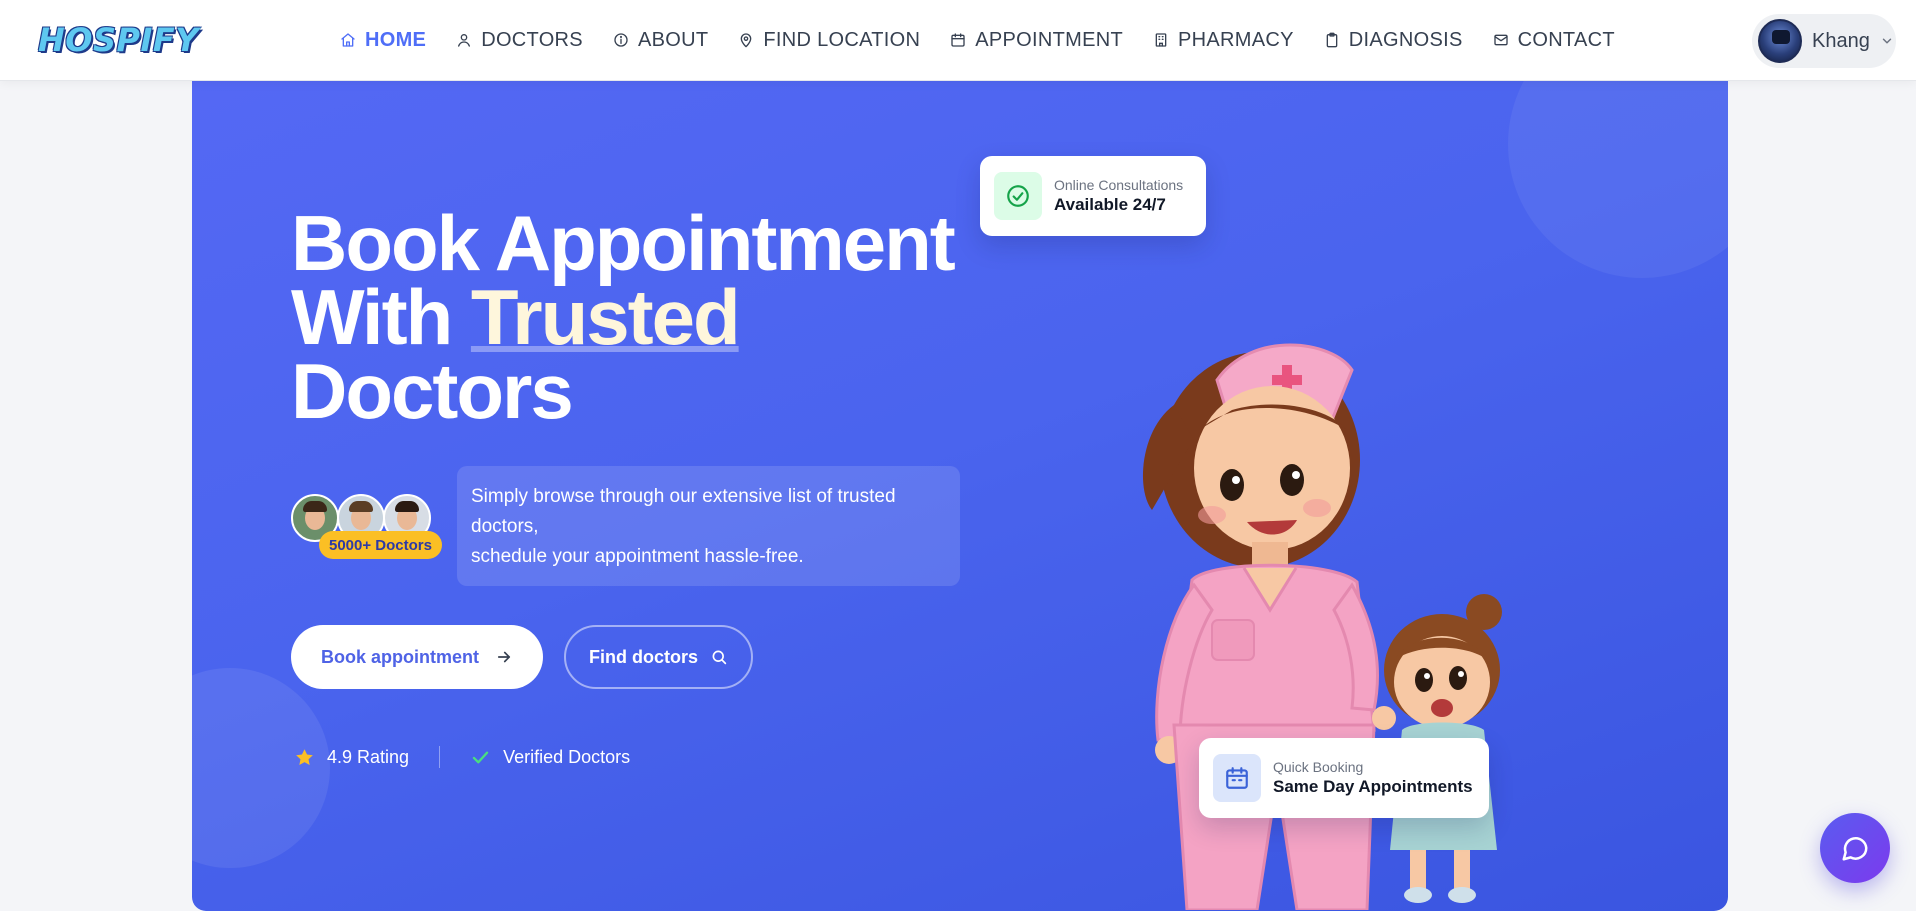 The width and height of the screenshot is (1916, 911). What do you see at coordinates (1318, 767) in the screenshot?
I see `card-label: Quick Booking` at bounding box center [1318, 767].